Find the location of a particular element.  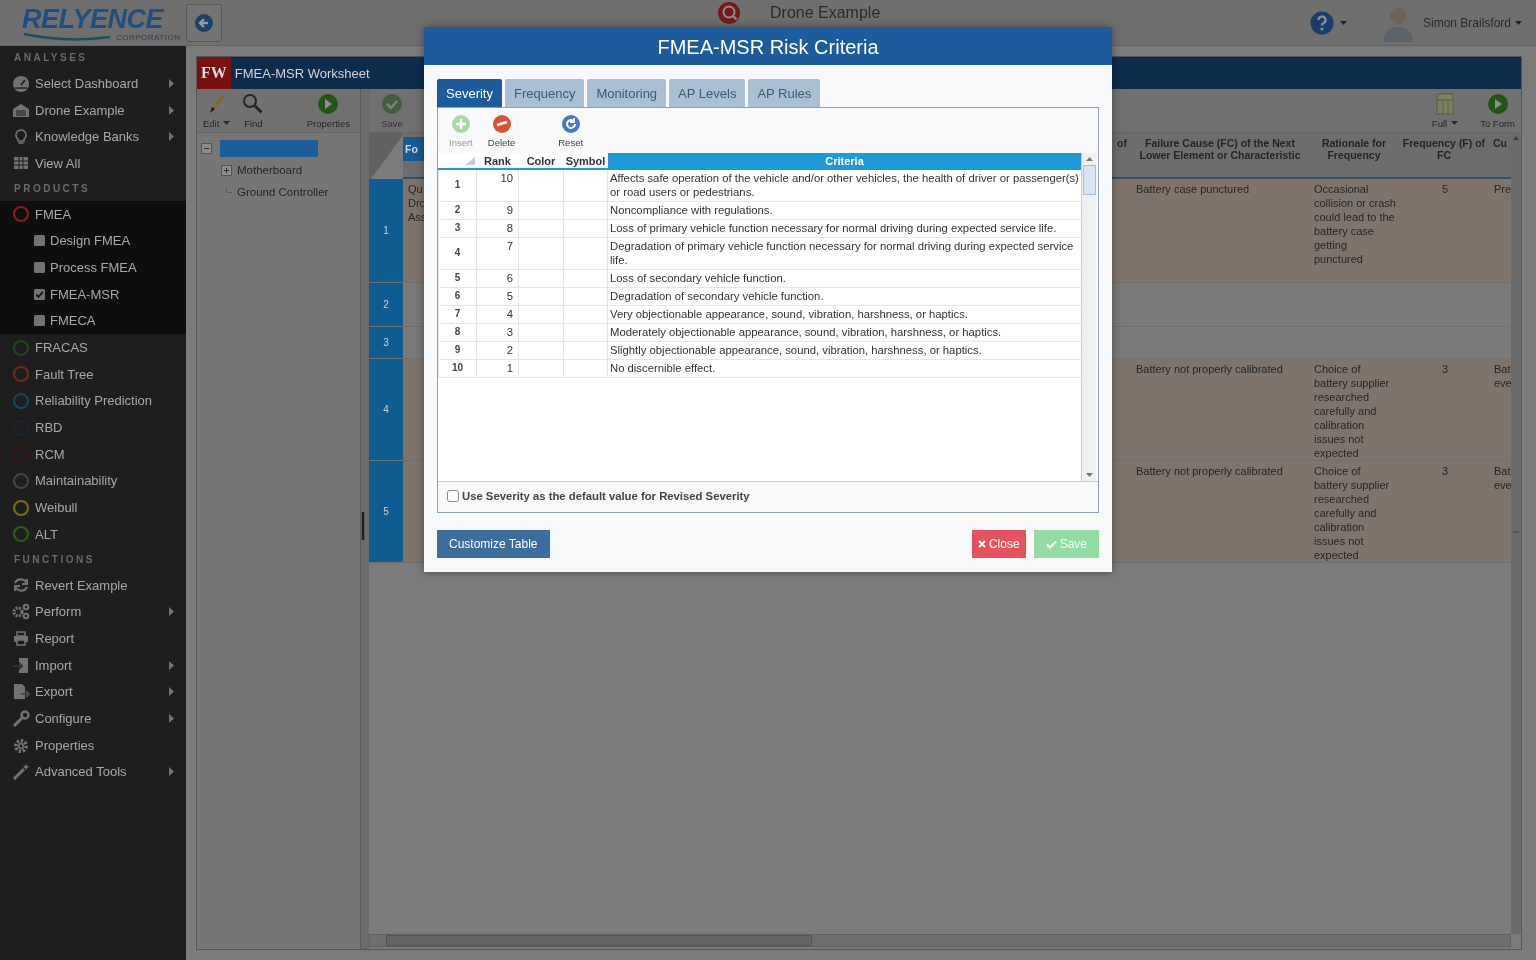

corner-icon is located at coordinates (386, 156).